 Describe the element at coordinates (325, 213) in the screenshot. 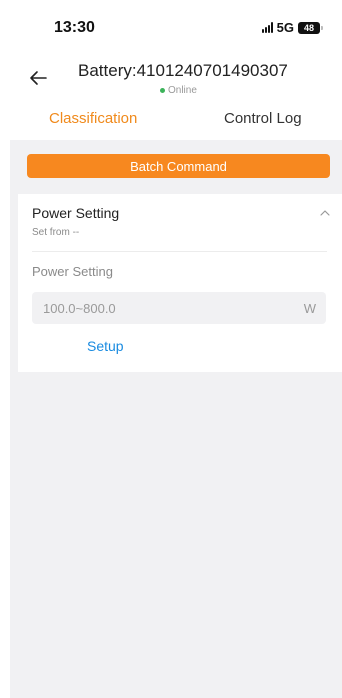

I see `chevron-up-icon` at that location.